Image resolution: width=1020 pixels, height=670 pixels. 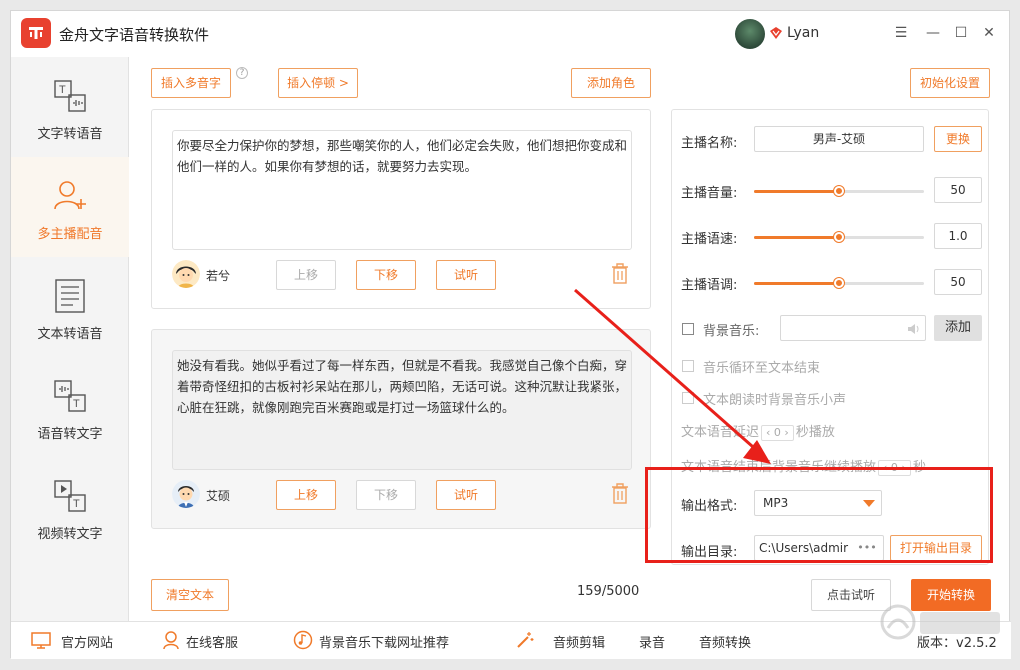 I want to click on speaker-name: 艾硕, so click(x=218, y=496).